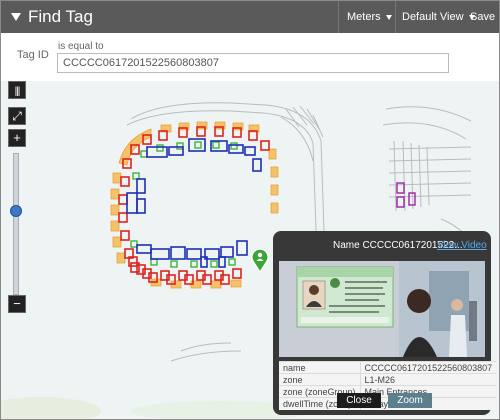 Image resolution: width=500 pixels, height=420 pixels. I want to click on id-card-image, so click(382, 309).